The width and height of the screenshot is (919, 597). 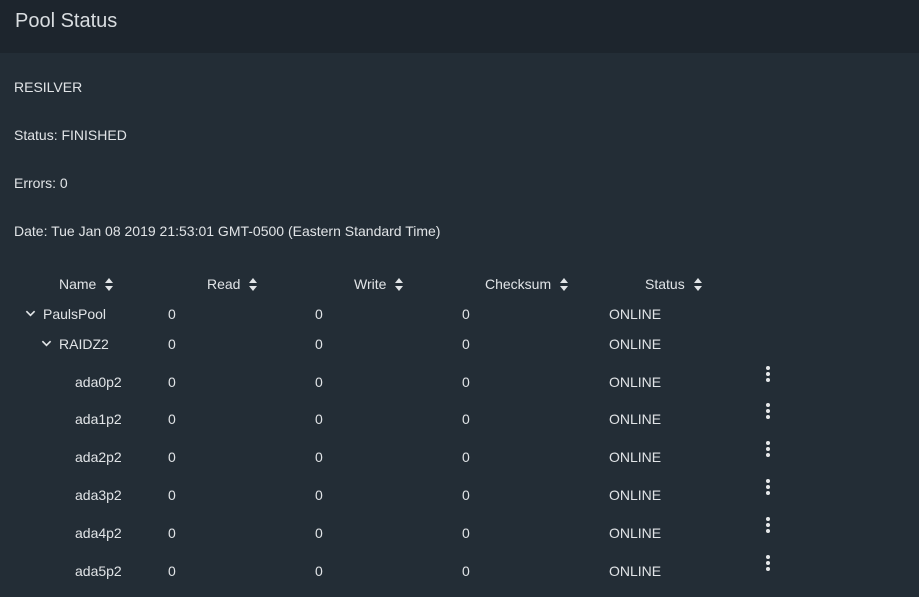 I want to click on cell-name: PaulsPool, so click(x=75, y=314).